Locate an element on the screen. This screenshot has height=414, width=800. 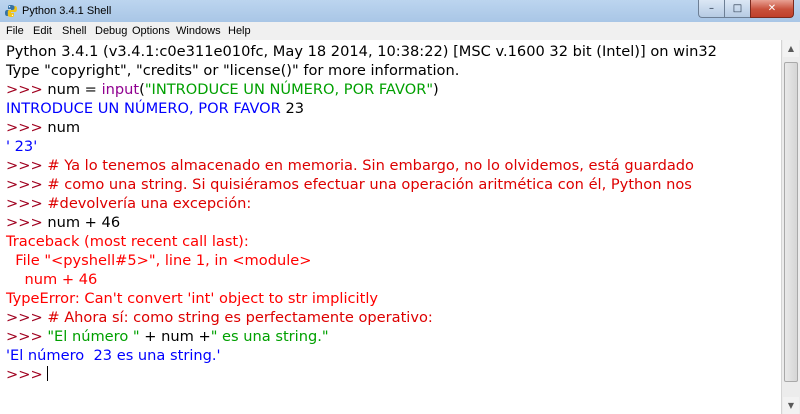
comment-text: #devolvería una excepción: is located at coordinates (149, 203).